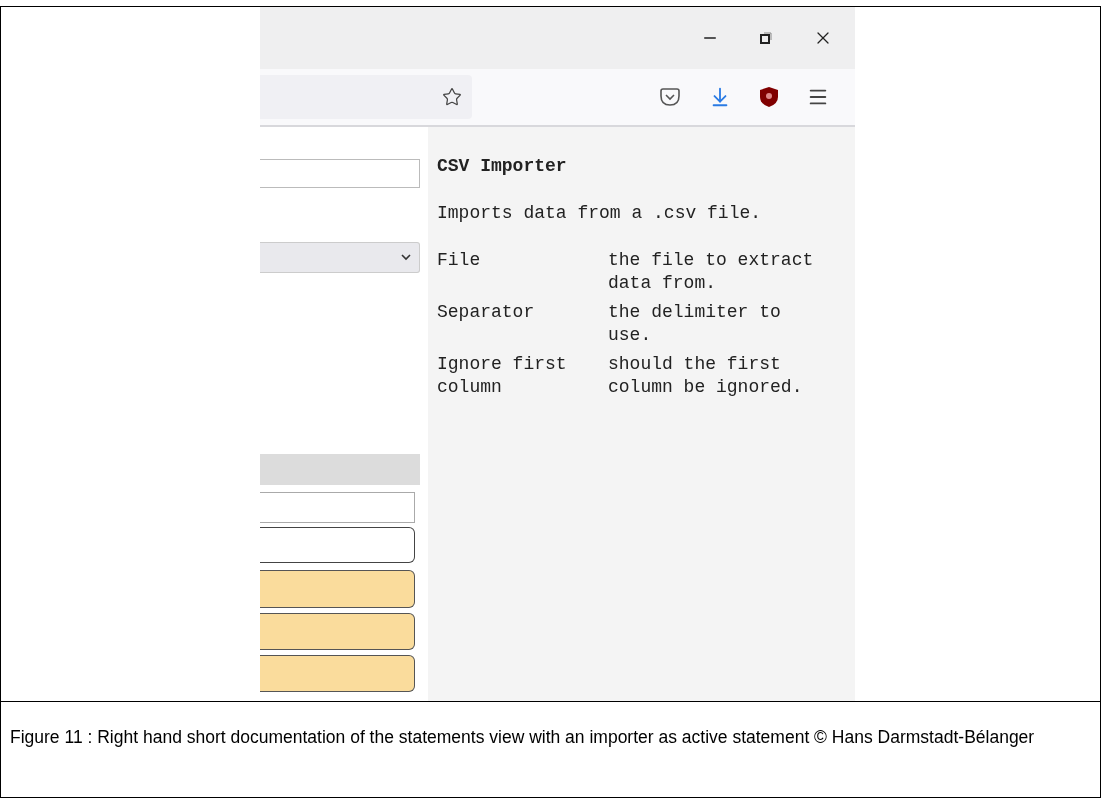 Image resolution: width=1101 pixels, height=798 pixels. What do you see at coordinates (486, 312) in the screenshot?
I see `parameter-name: Separator` at bounding box center [486, 312].